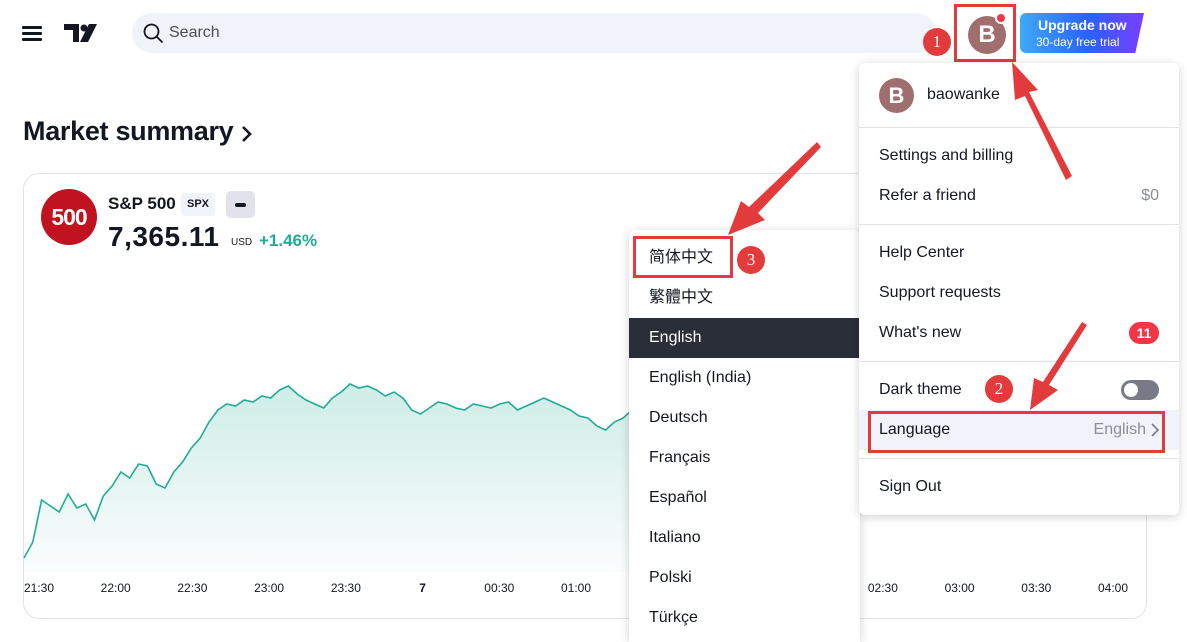 The image size is (1187, 642). Describe the element at coordinates (1140, 390) in the screenshot. I see `dark-theme-toggle` at that location.